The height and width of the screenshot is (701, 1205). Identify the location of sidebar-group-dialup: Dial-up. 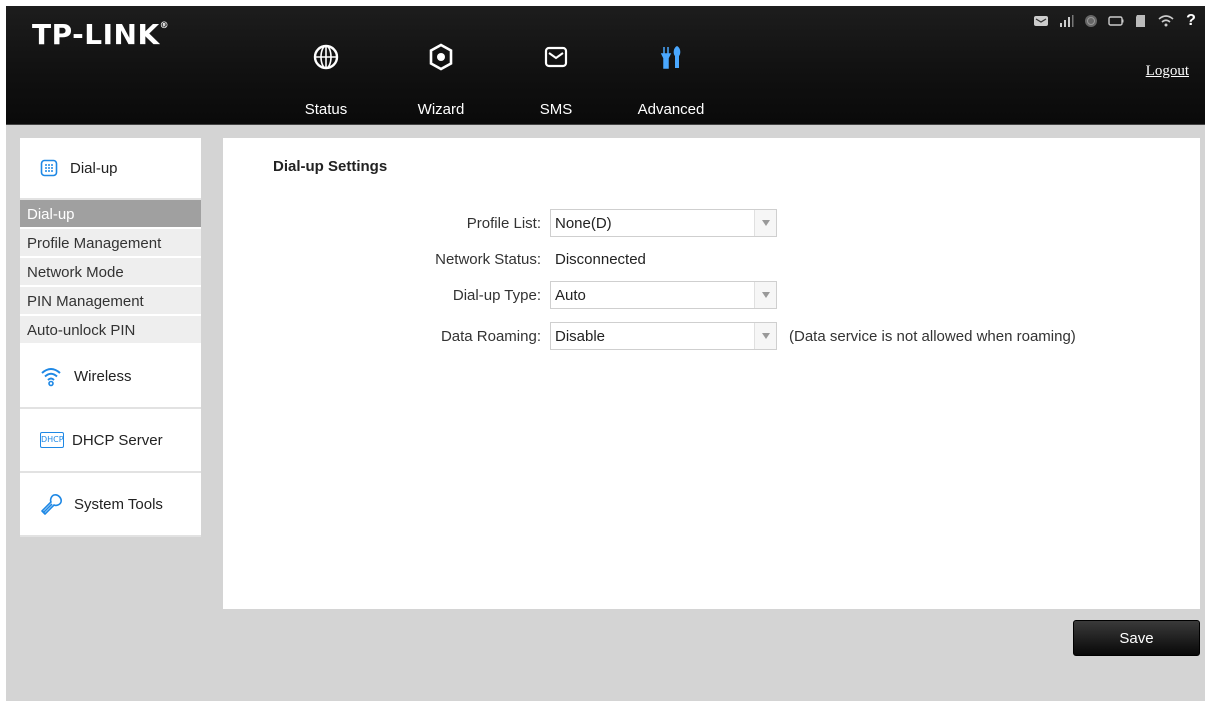
(110, 169).